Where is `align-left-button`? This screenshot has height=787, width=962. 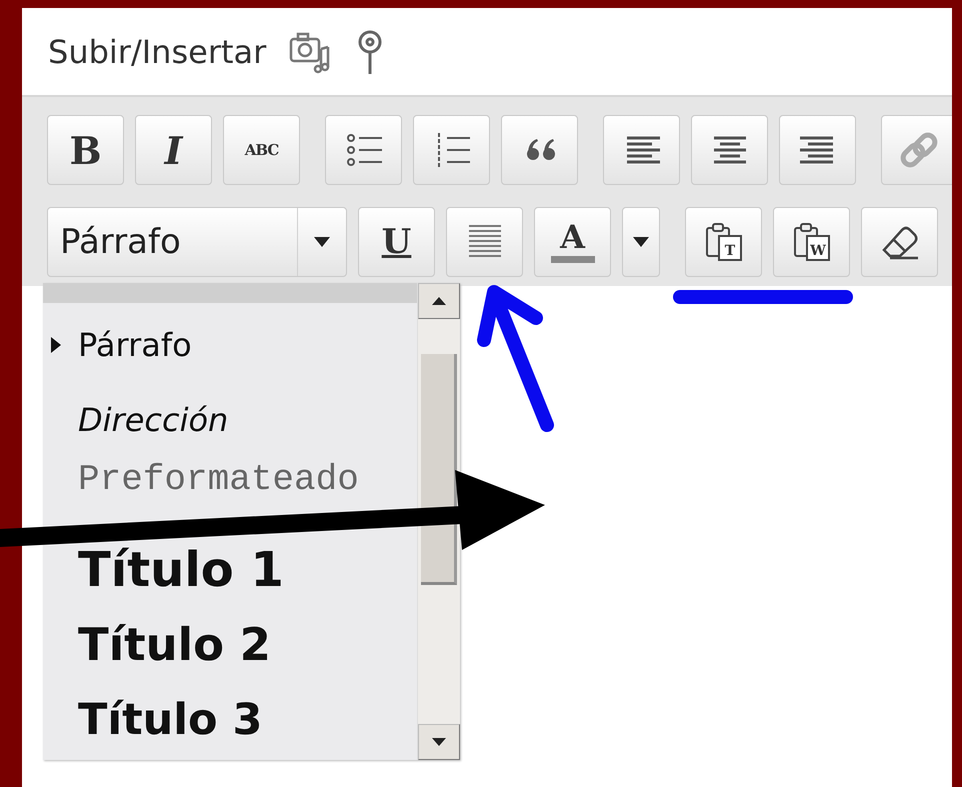 align-left-button is located at coordinates (641, 150).